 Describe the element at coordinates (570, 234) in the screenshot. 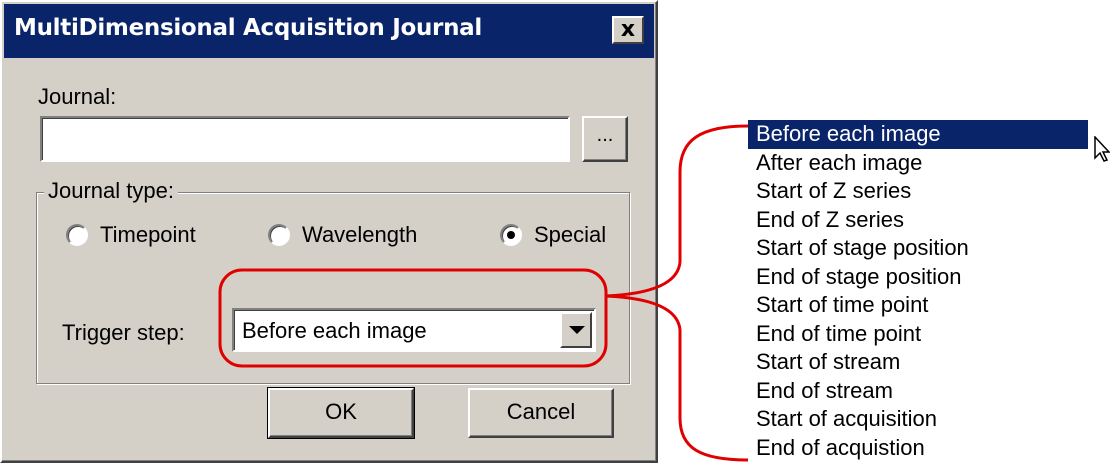

I see `radio-special-label: Special` at that location.